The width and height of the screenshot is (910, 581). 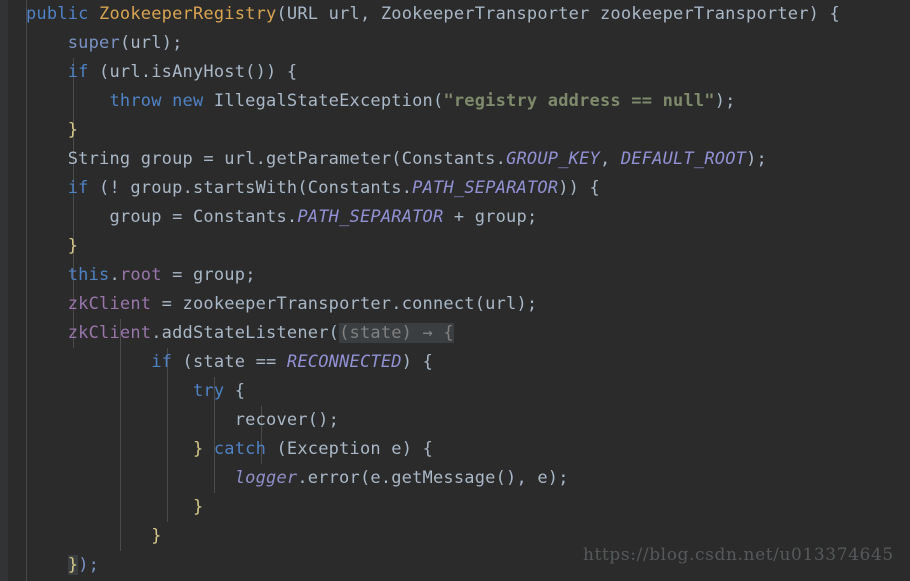 What do you see at coordinates (443, 478) in the screenshot?
I see `token-method: getMessage` at bounding box center [443, 478].